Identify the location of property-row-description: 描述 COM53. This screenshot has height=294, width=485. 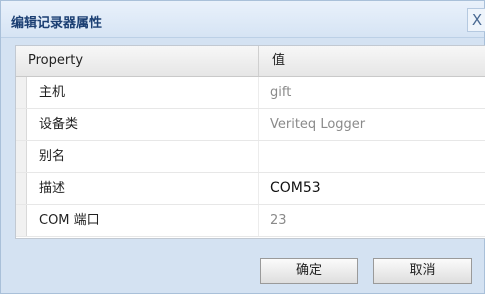
(250, 189).